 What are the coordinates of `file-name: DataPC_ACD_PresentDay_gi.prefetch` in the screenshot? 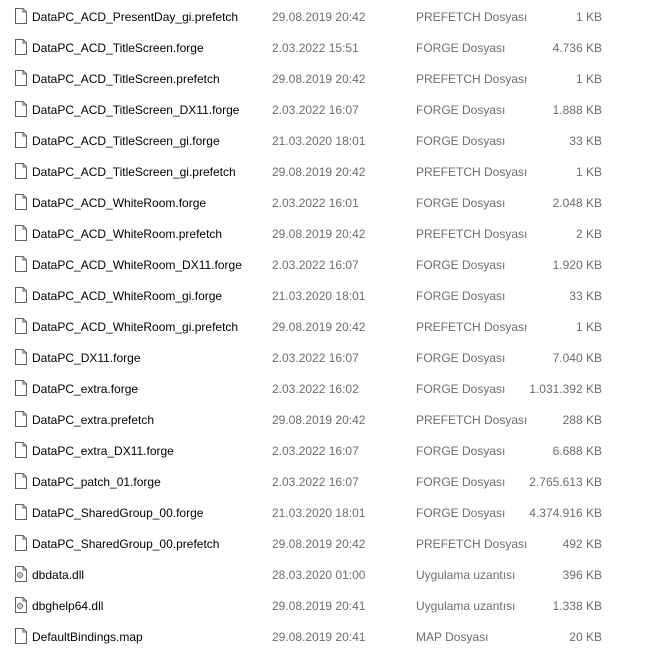 It's located at (135, 17).